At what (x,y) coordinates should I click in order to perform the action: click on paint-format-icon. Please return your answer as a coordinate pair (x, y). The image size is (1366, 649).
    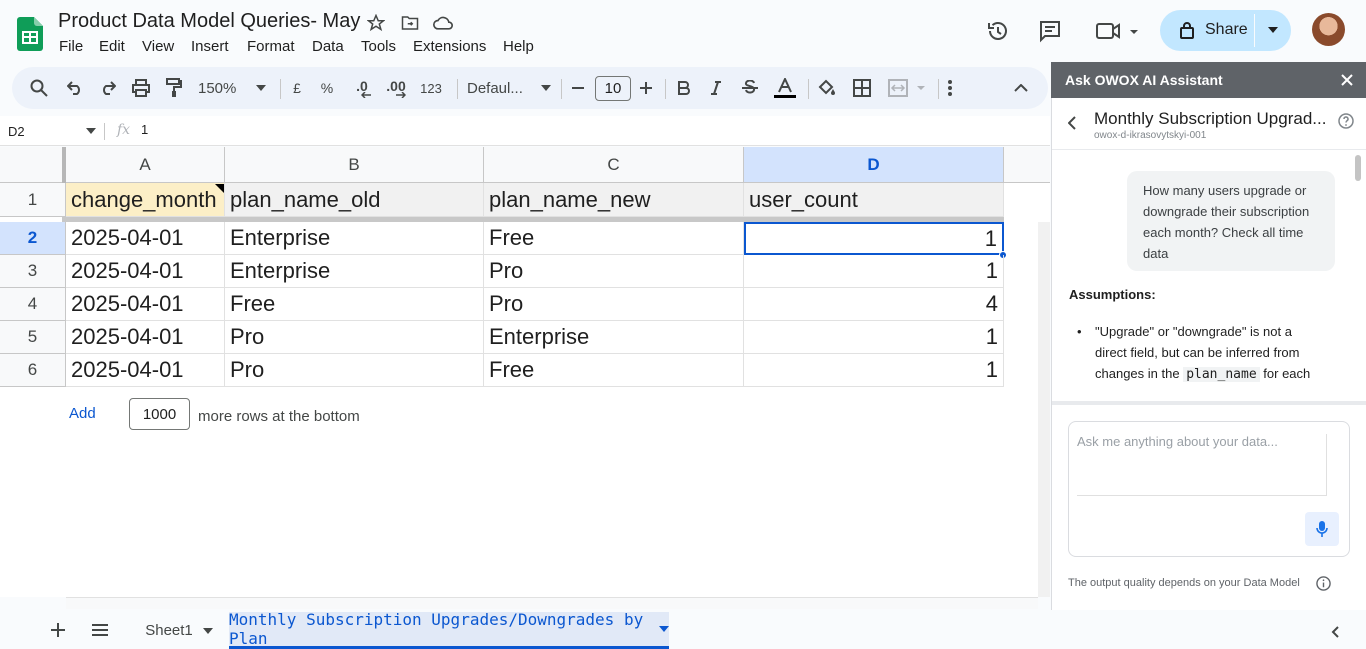
    Looking at the image, I should click on (174, 88).